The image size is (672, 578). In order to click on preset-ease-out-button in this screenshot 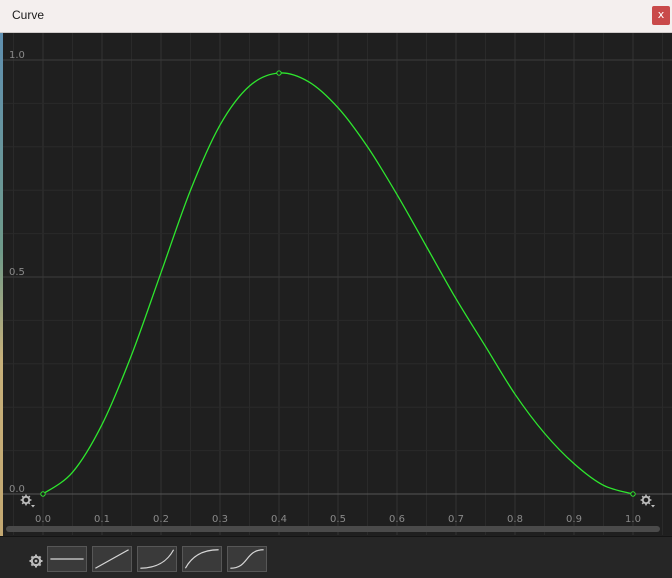, I will do `click(202, 559)`.